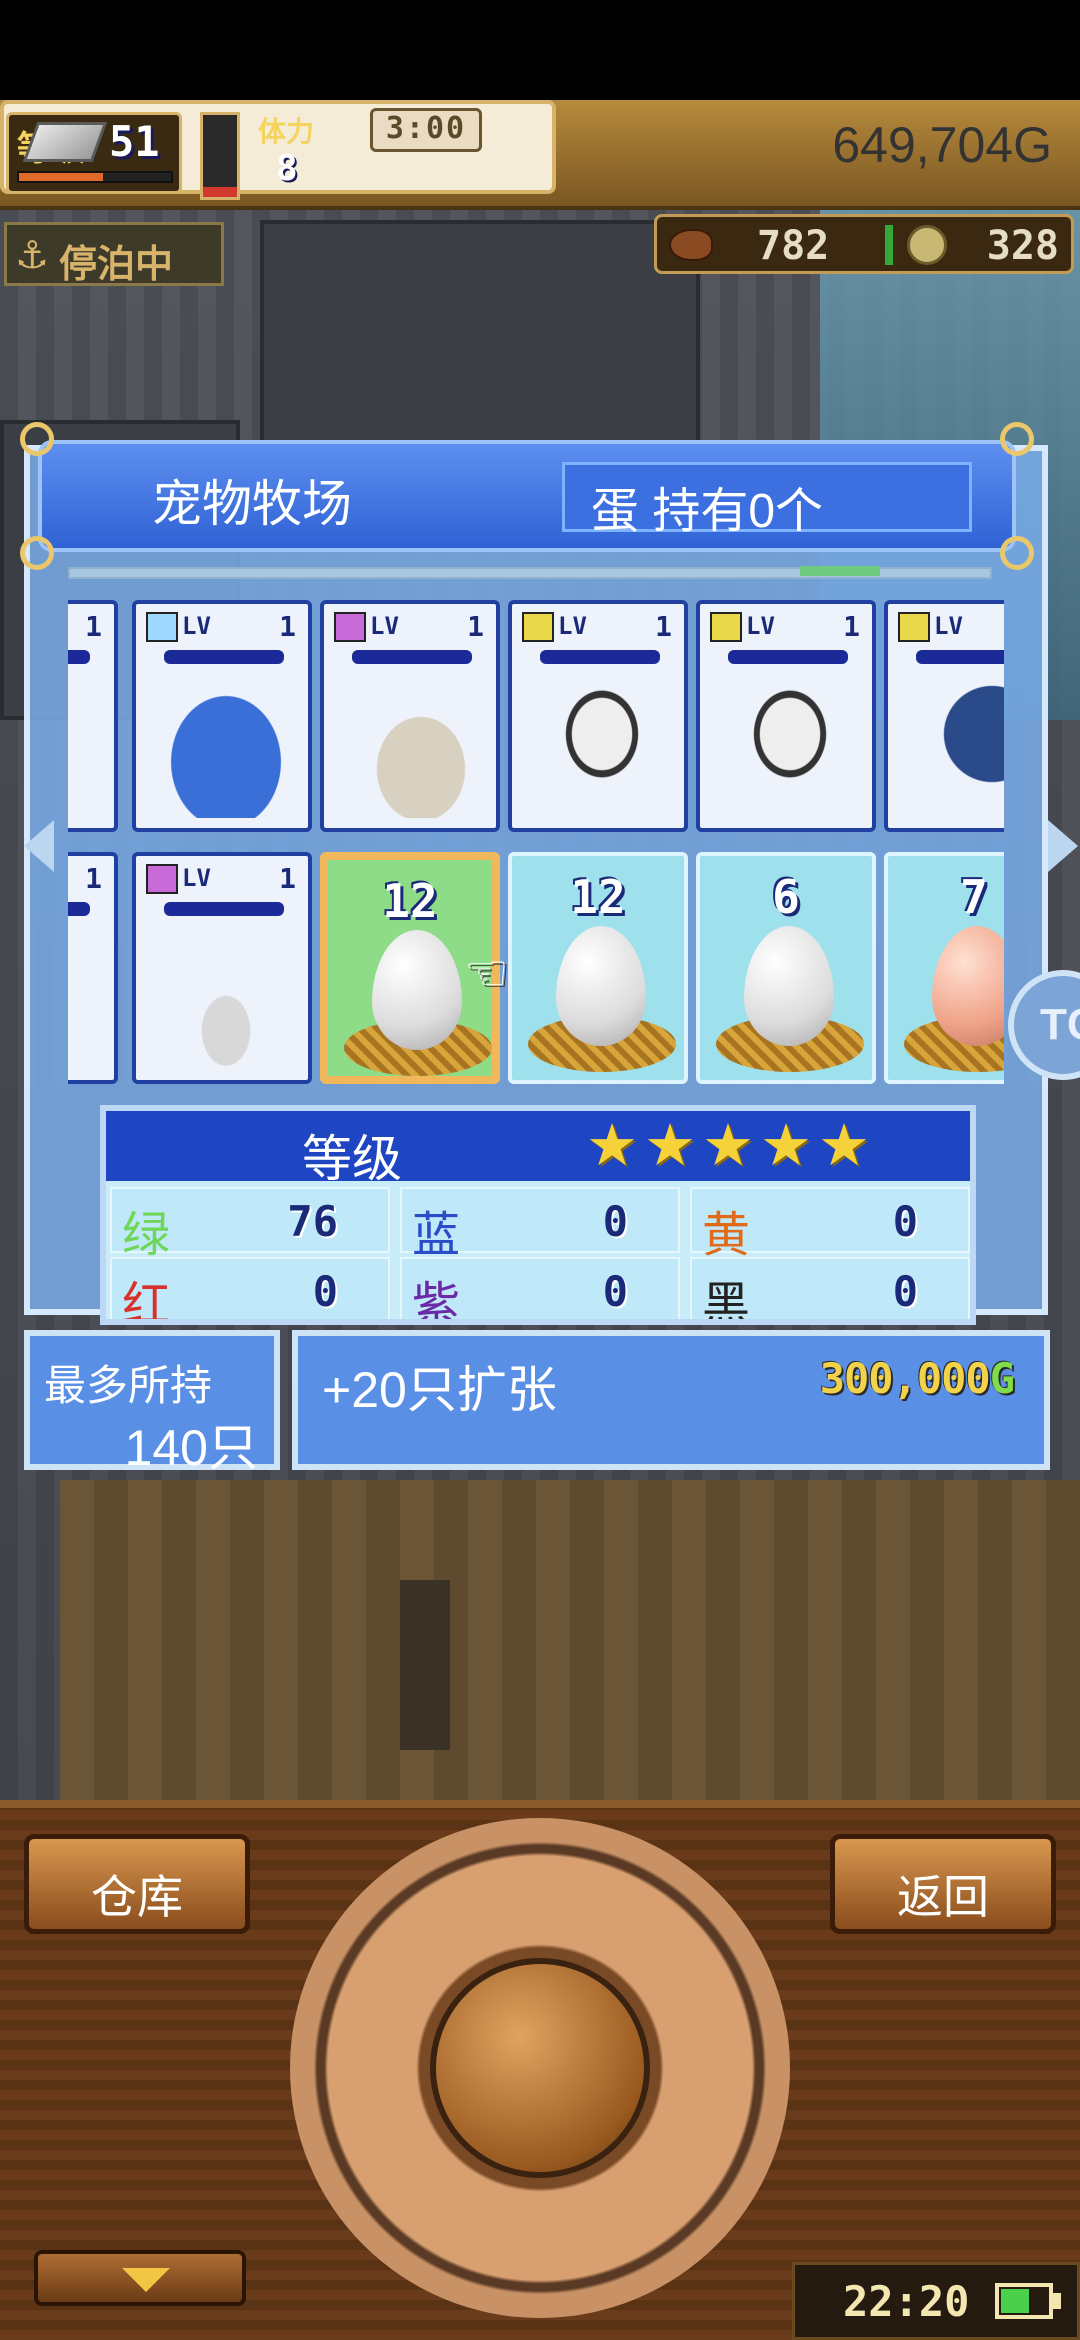  What do you see at coordinates (287, 168) in the screenshot?
I see `stamina-value: 8` at bounding box center [287, 168].